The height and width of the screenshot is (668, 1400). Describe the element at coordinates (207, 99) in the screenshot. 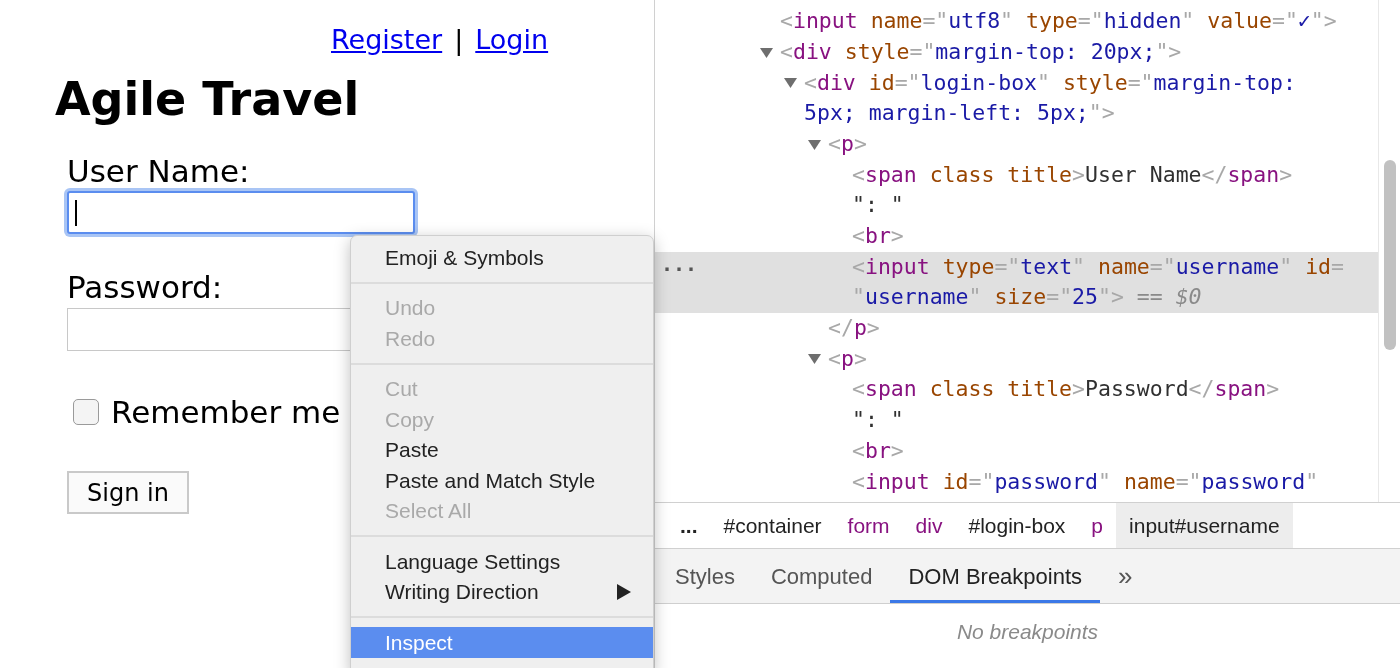

I see `page-title: Agile Travel` at that location.